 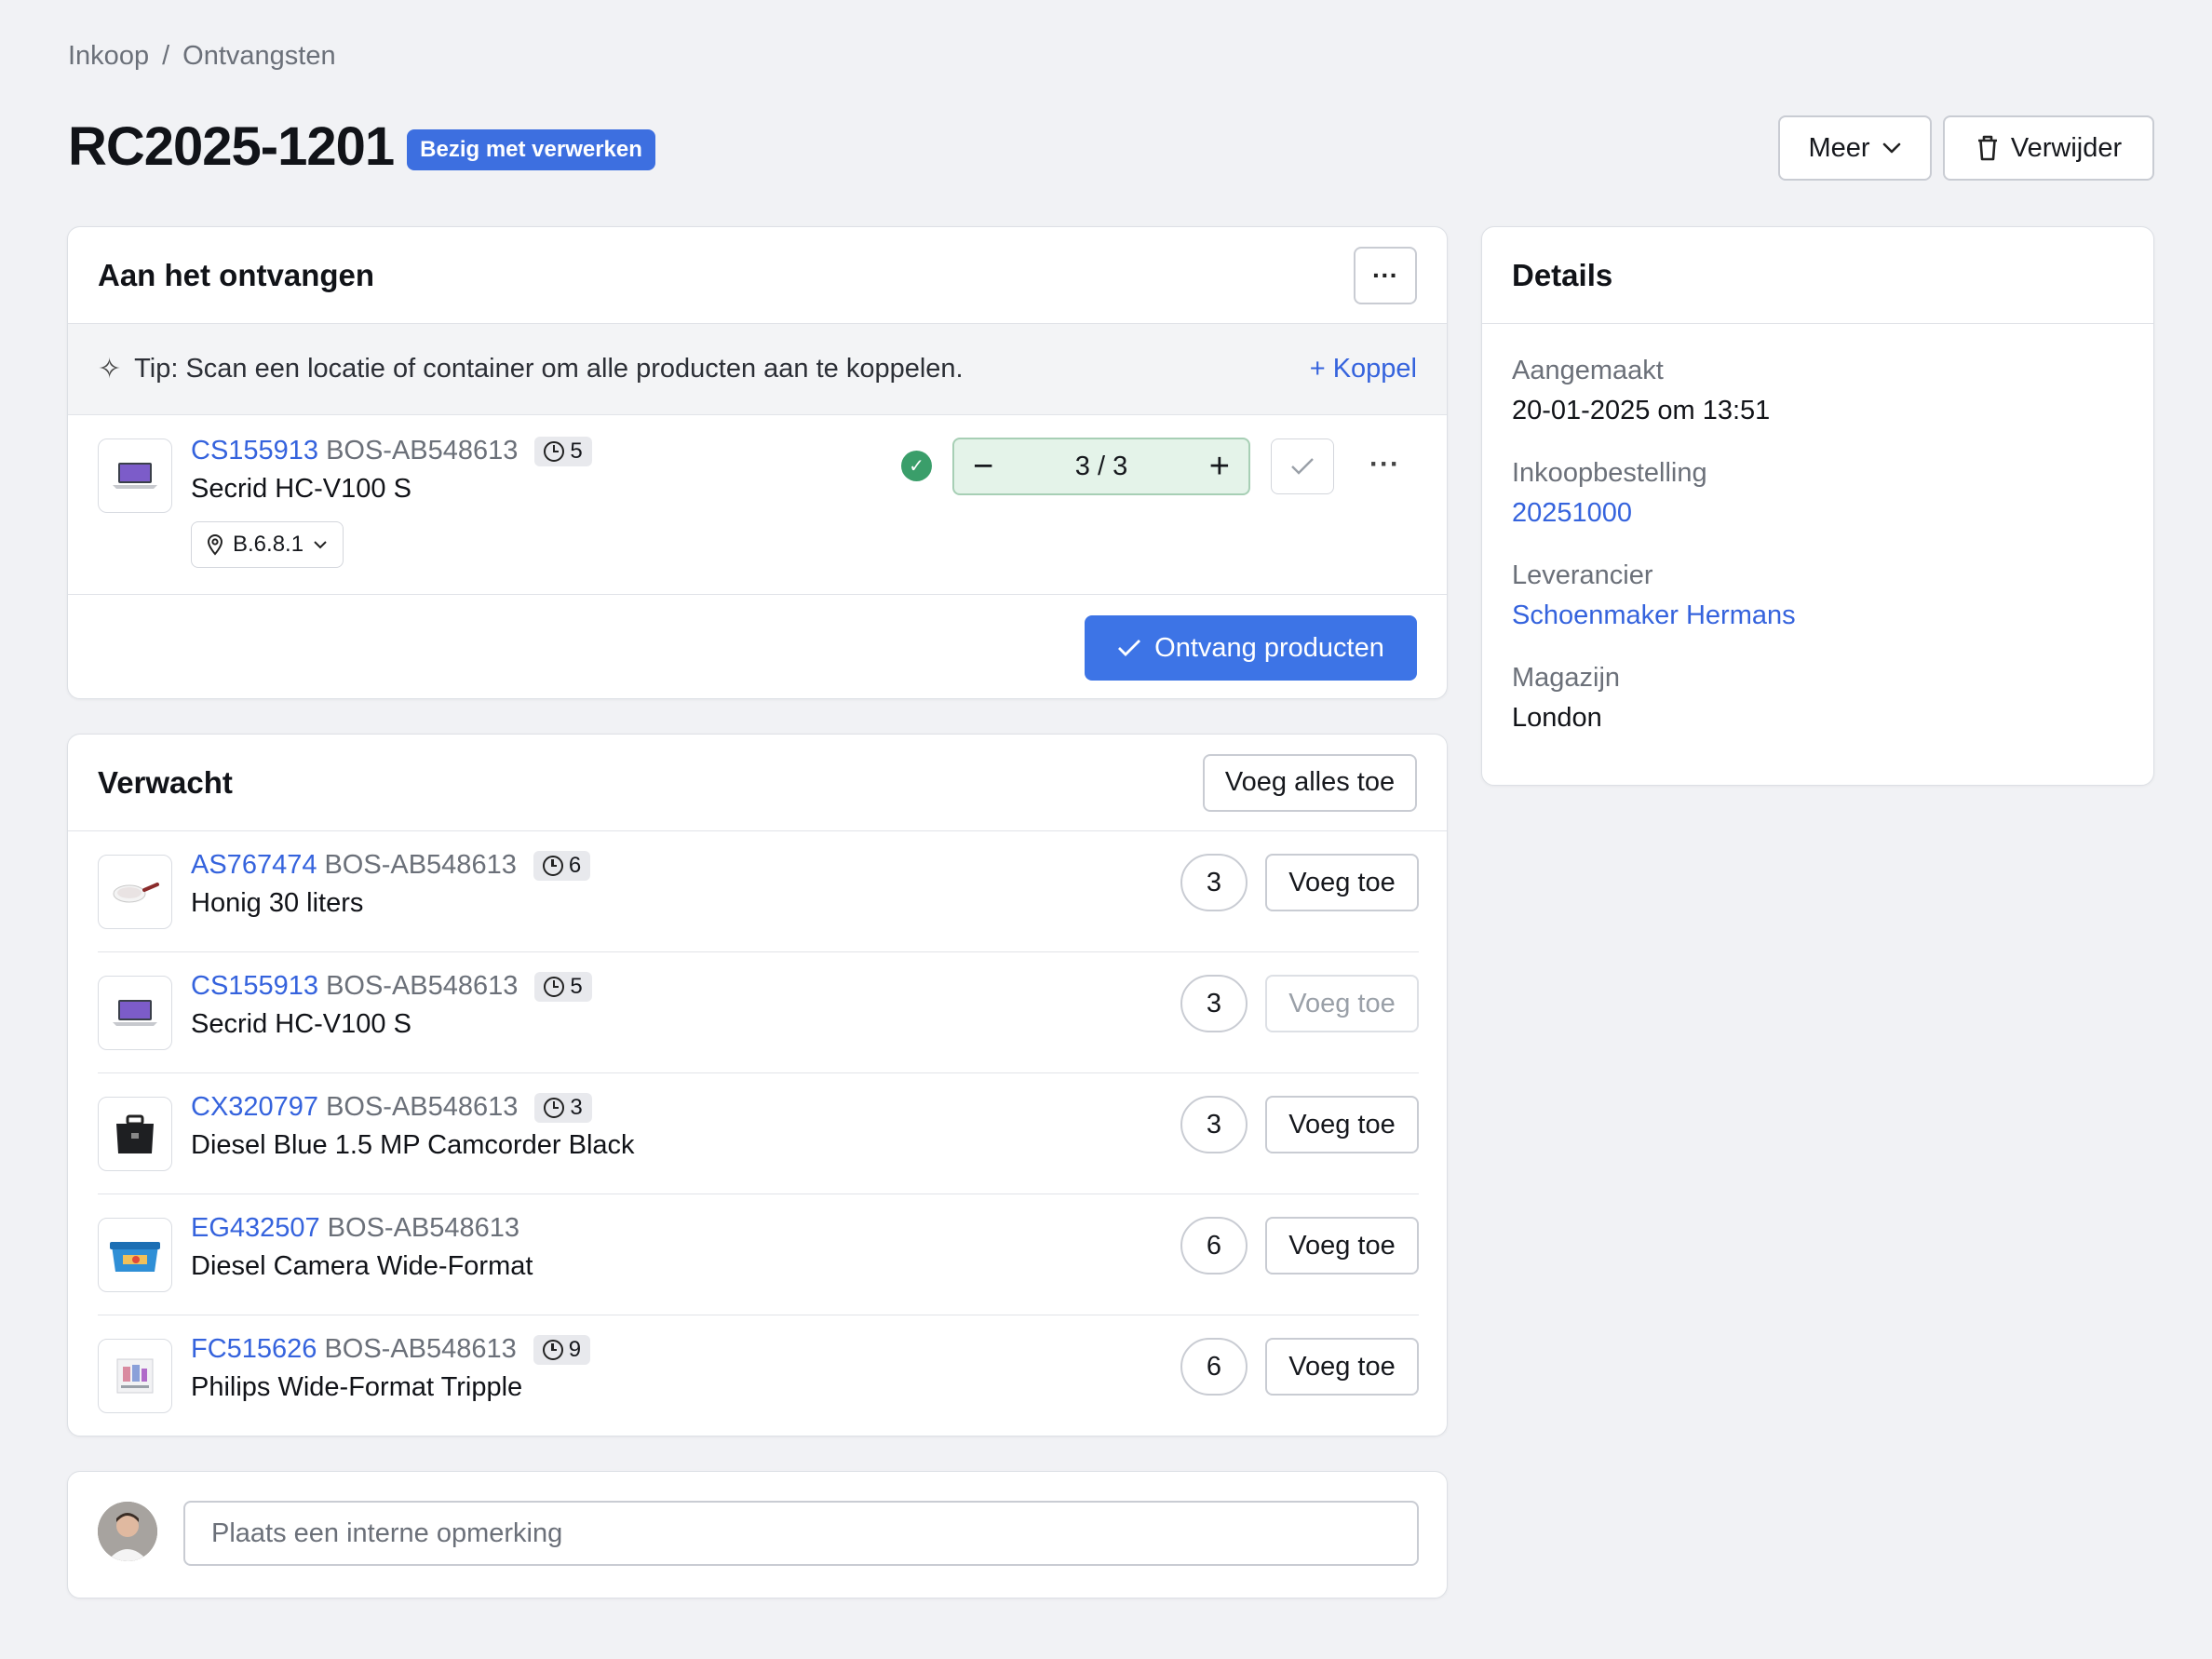 What do you see at coordinates (1101, 466) in the screenshot?
I see `quantity-stepper: − 3 / 3 +` at bounding box center [1101, 466].